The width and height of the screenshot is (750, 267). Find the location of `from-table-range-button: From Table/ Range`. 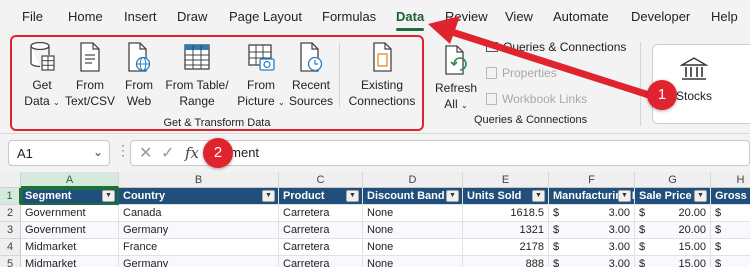

from-table-range-button: From Table/ Range is located at coordinates (197, 75).